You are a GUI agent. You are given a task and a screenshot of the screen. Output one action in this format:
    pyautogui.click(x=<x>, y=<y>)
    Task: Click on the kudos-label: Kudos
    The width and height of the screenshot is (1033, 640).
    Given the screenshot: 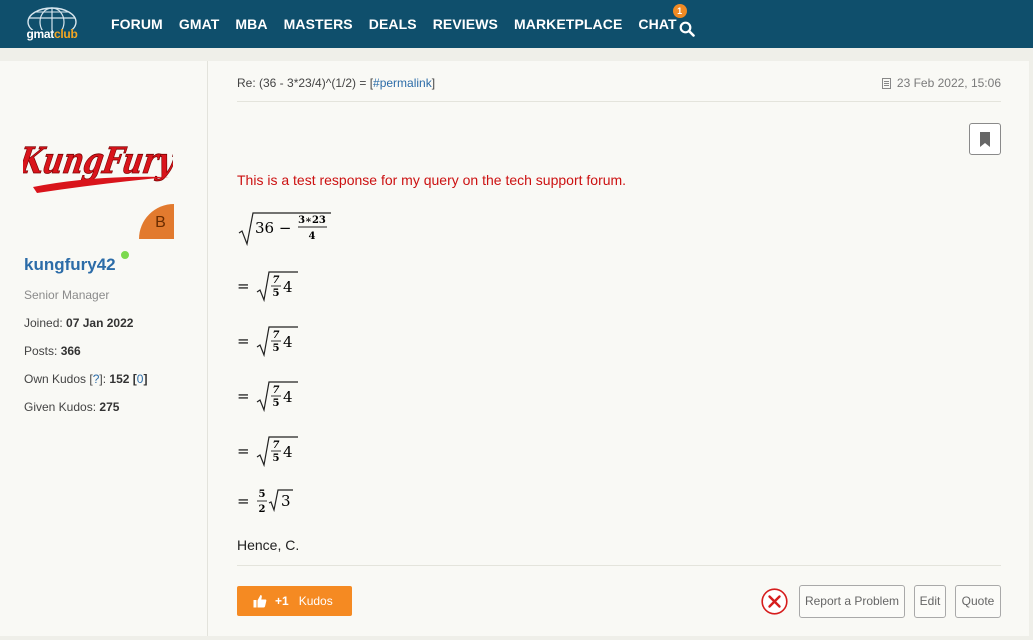 What is the action you would take?
    pyautogui.click(x=315, y=601)
    